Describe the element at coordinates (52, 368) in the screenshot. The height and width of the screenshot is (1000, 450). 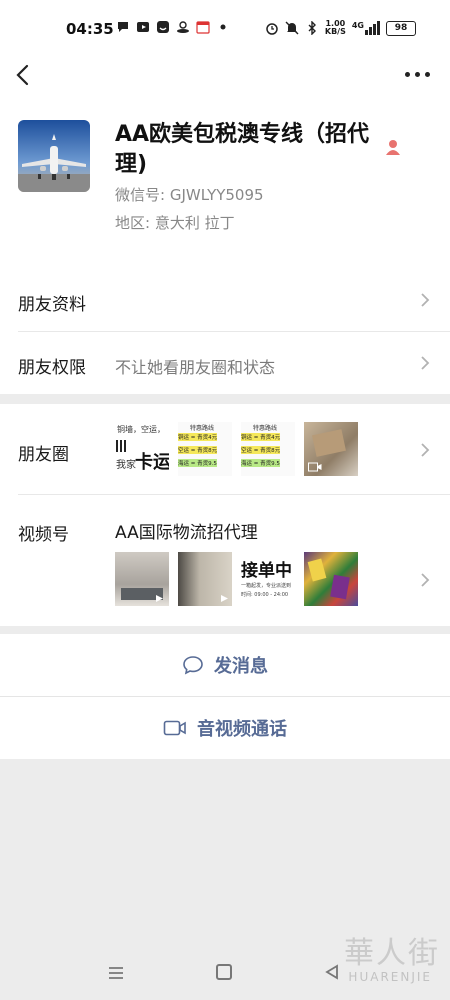
I see `friend-permissions-label: 朋友权限` at that location.